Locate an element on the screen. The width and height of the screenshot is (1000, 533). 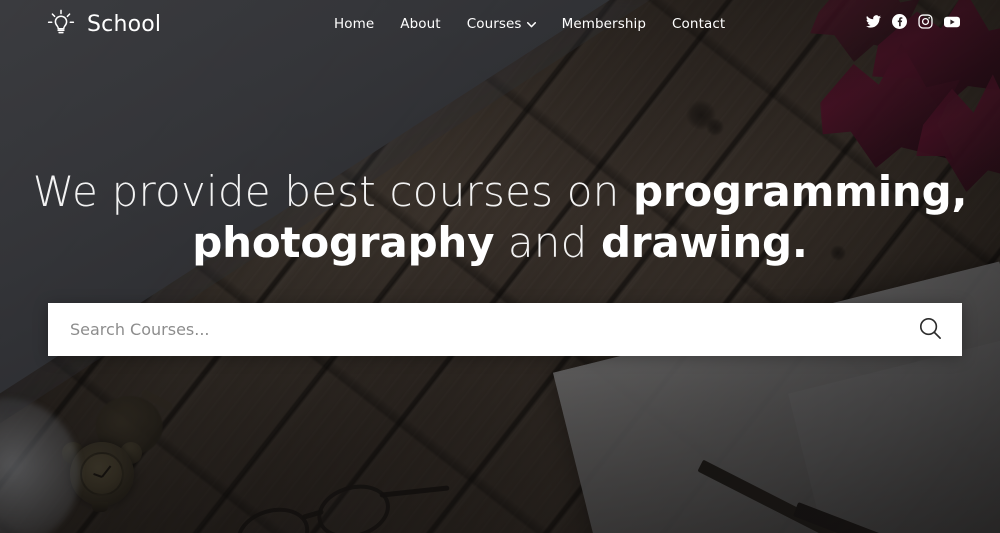
nav-item-about: About is located at coordinates (420, 24).